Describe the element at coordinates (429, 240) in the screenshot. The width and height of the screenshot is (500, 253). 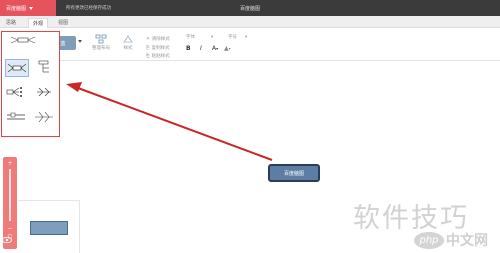
I see `php-logo: php` at that location.